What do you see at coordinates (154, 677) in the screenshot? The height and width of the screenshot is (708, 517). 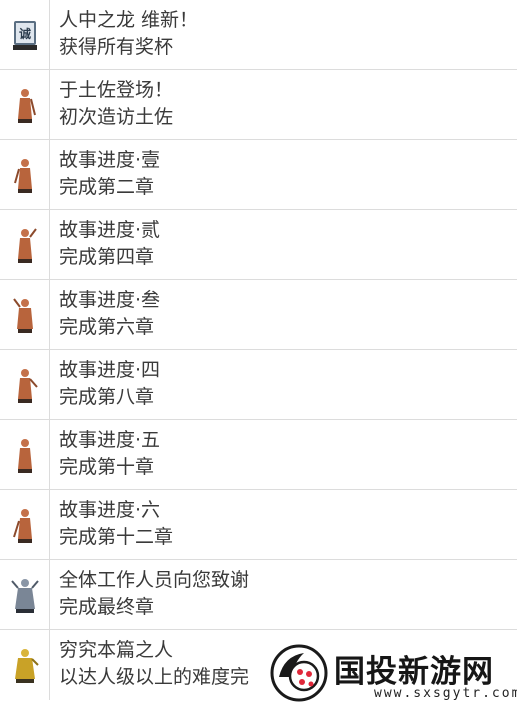 I see `achievement-description: 以达人级以上的难度完` at bounding box center [154, 677].